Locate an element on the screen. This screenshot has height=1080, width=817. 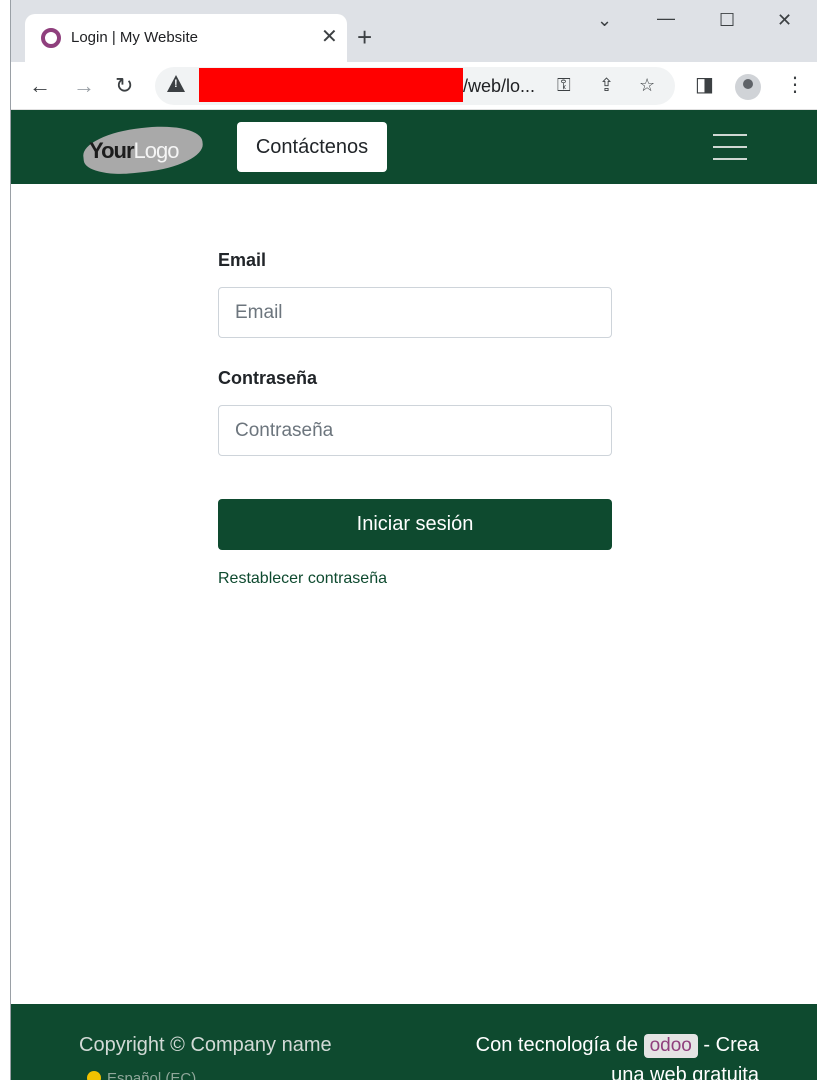
email-label: Email is located at coordinates (242, 260).